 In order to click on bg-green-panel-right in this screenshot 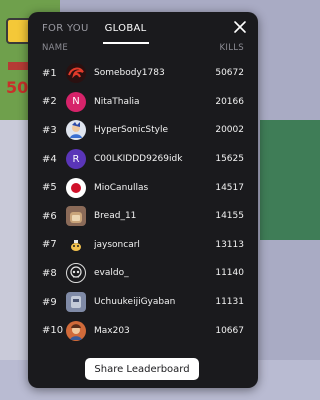, I will do `click(290, 180)`.